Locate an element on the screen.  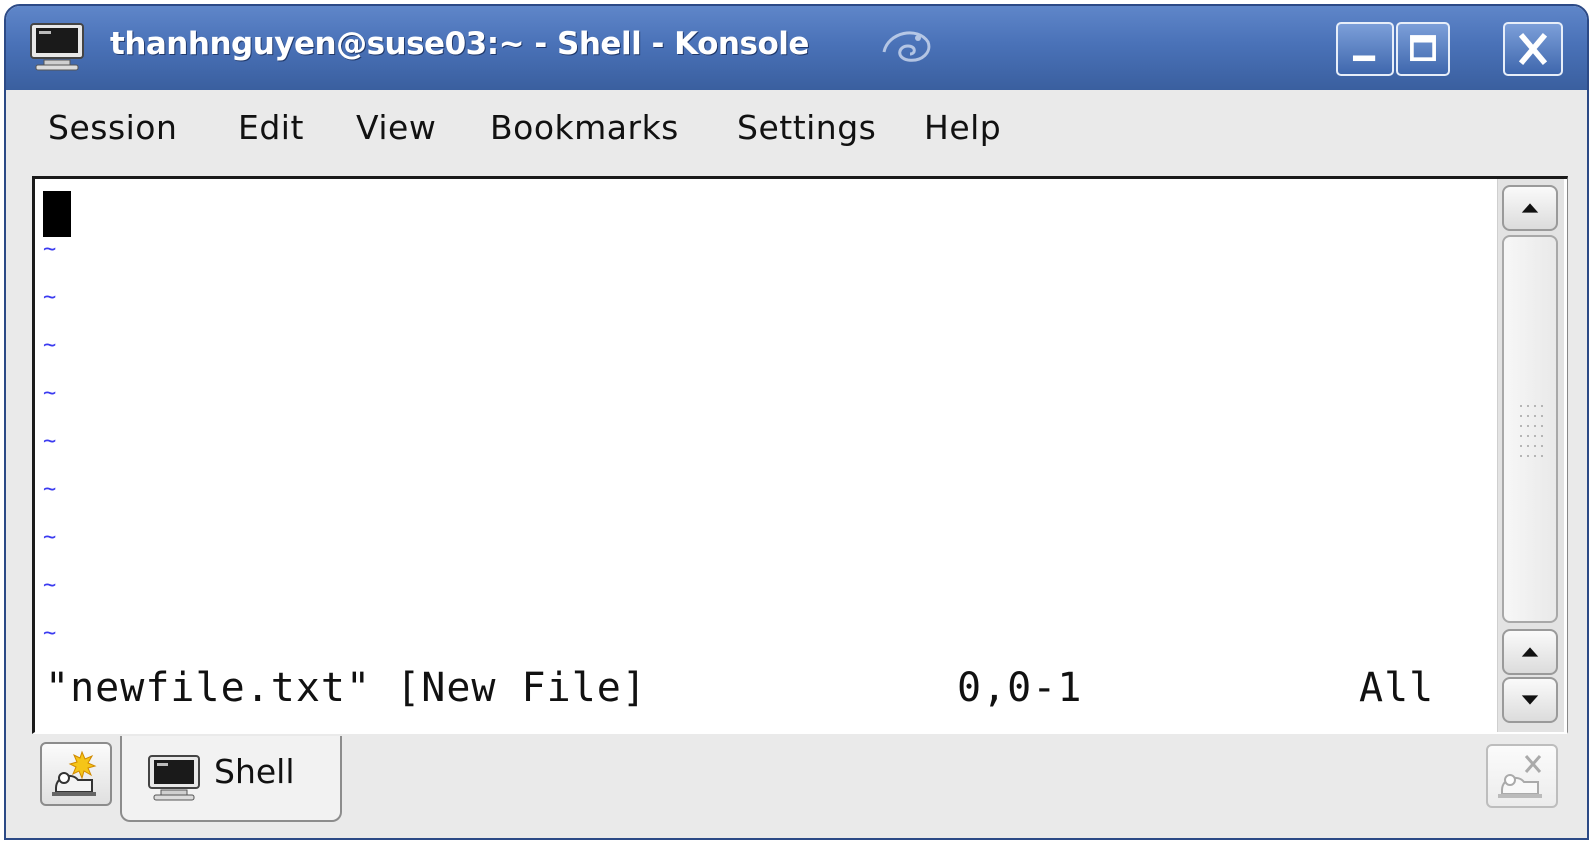
close-session-icon is located at coordinates (1520, 776).